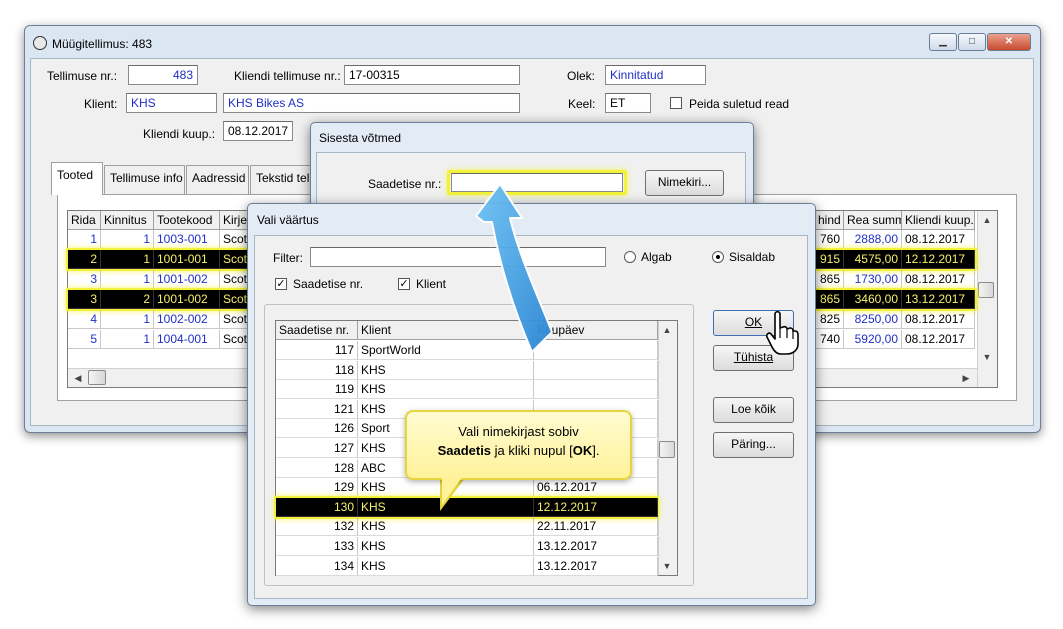  What do you see at coordinates (317, 409) in the screenshot?
I see `list-cell-nr: 121` at bounding box center [317, 409].